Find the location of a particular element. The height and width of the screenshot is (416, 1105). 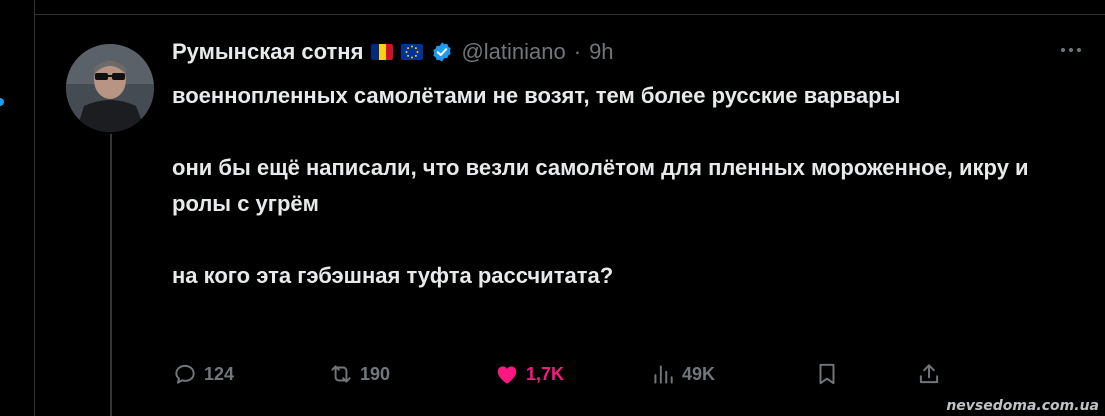

eu-flag-icon is located at coordinates (412, 52).